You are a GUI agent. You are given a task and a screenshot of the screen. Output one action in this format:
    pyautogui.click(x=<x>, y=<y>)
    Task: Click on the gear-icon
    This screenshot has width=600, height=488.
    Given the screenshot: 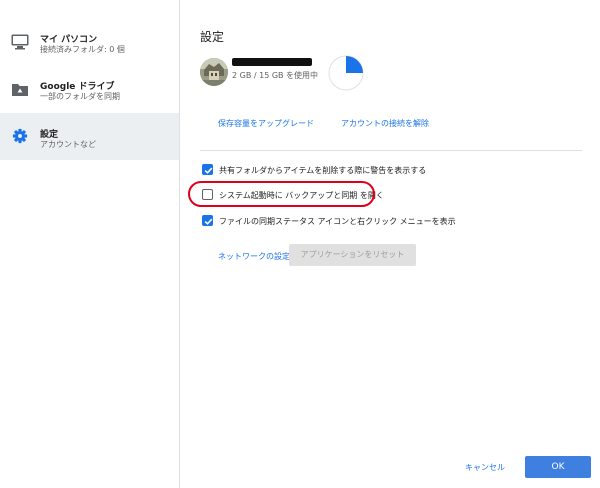 What is the action you would take?
    pyautogui.click(x=20, y=136)
    